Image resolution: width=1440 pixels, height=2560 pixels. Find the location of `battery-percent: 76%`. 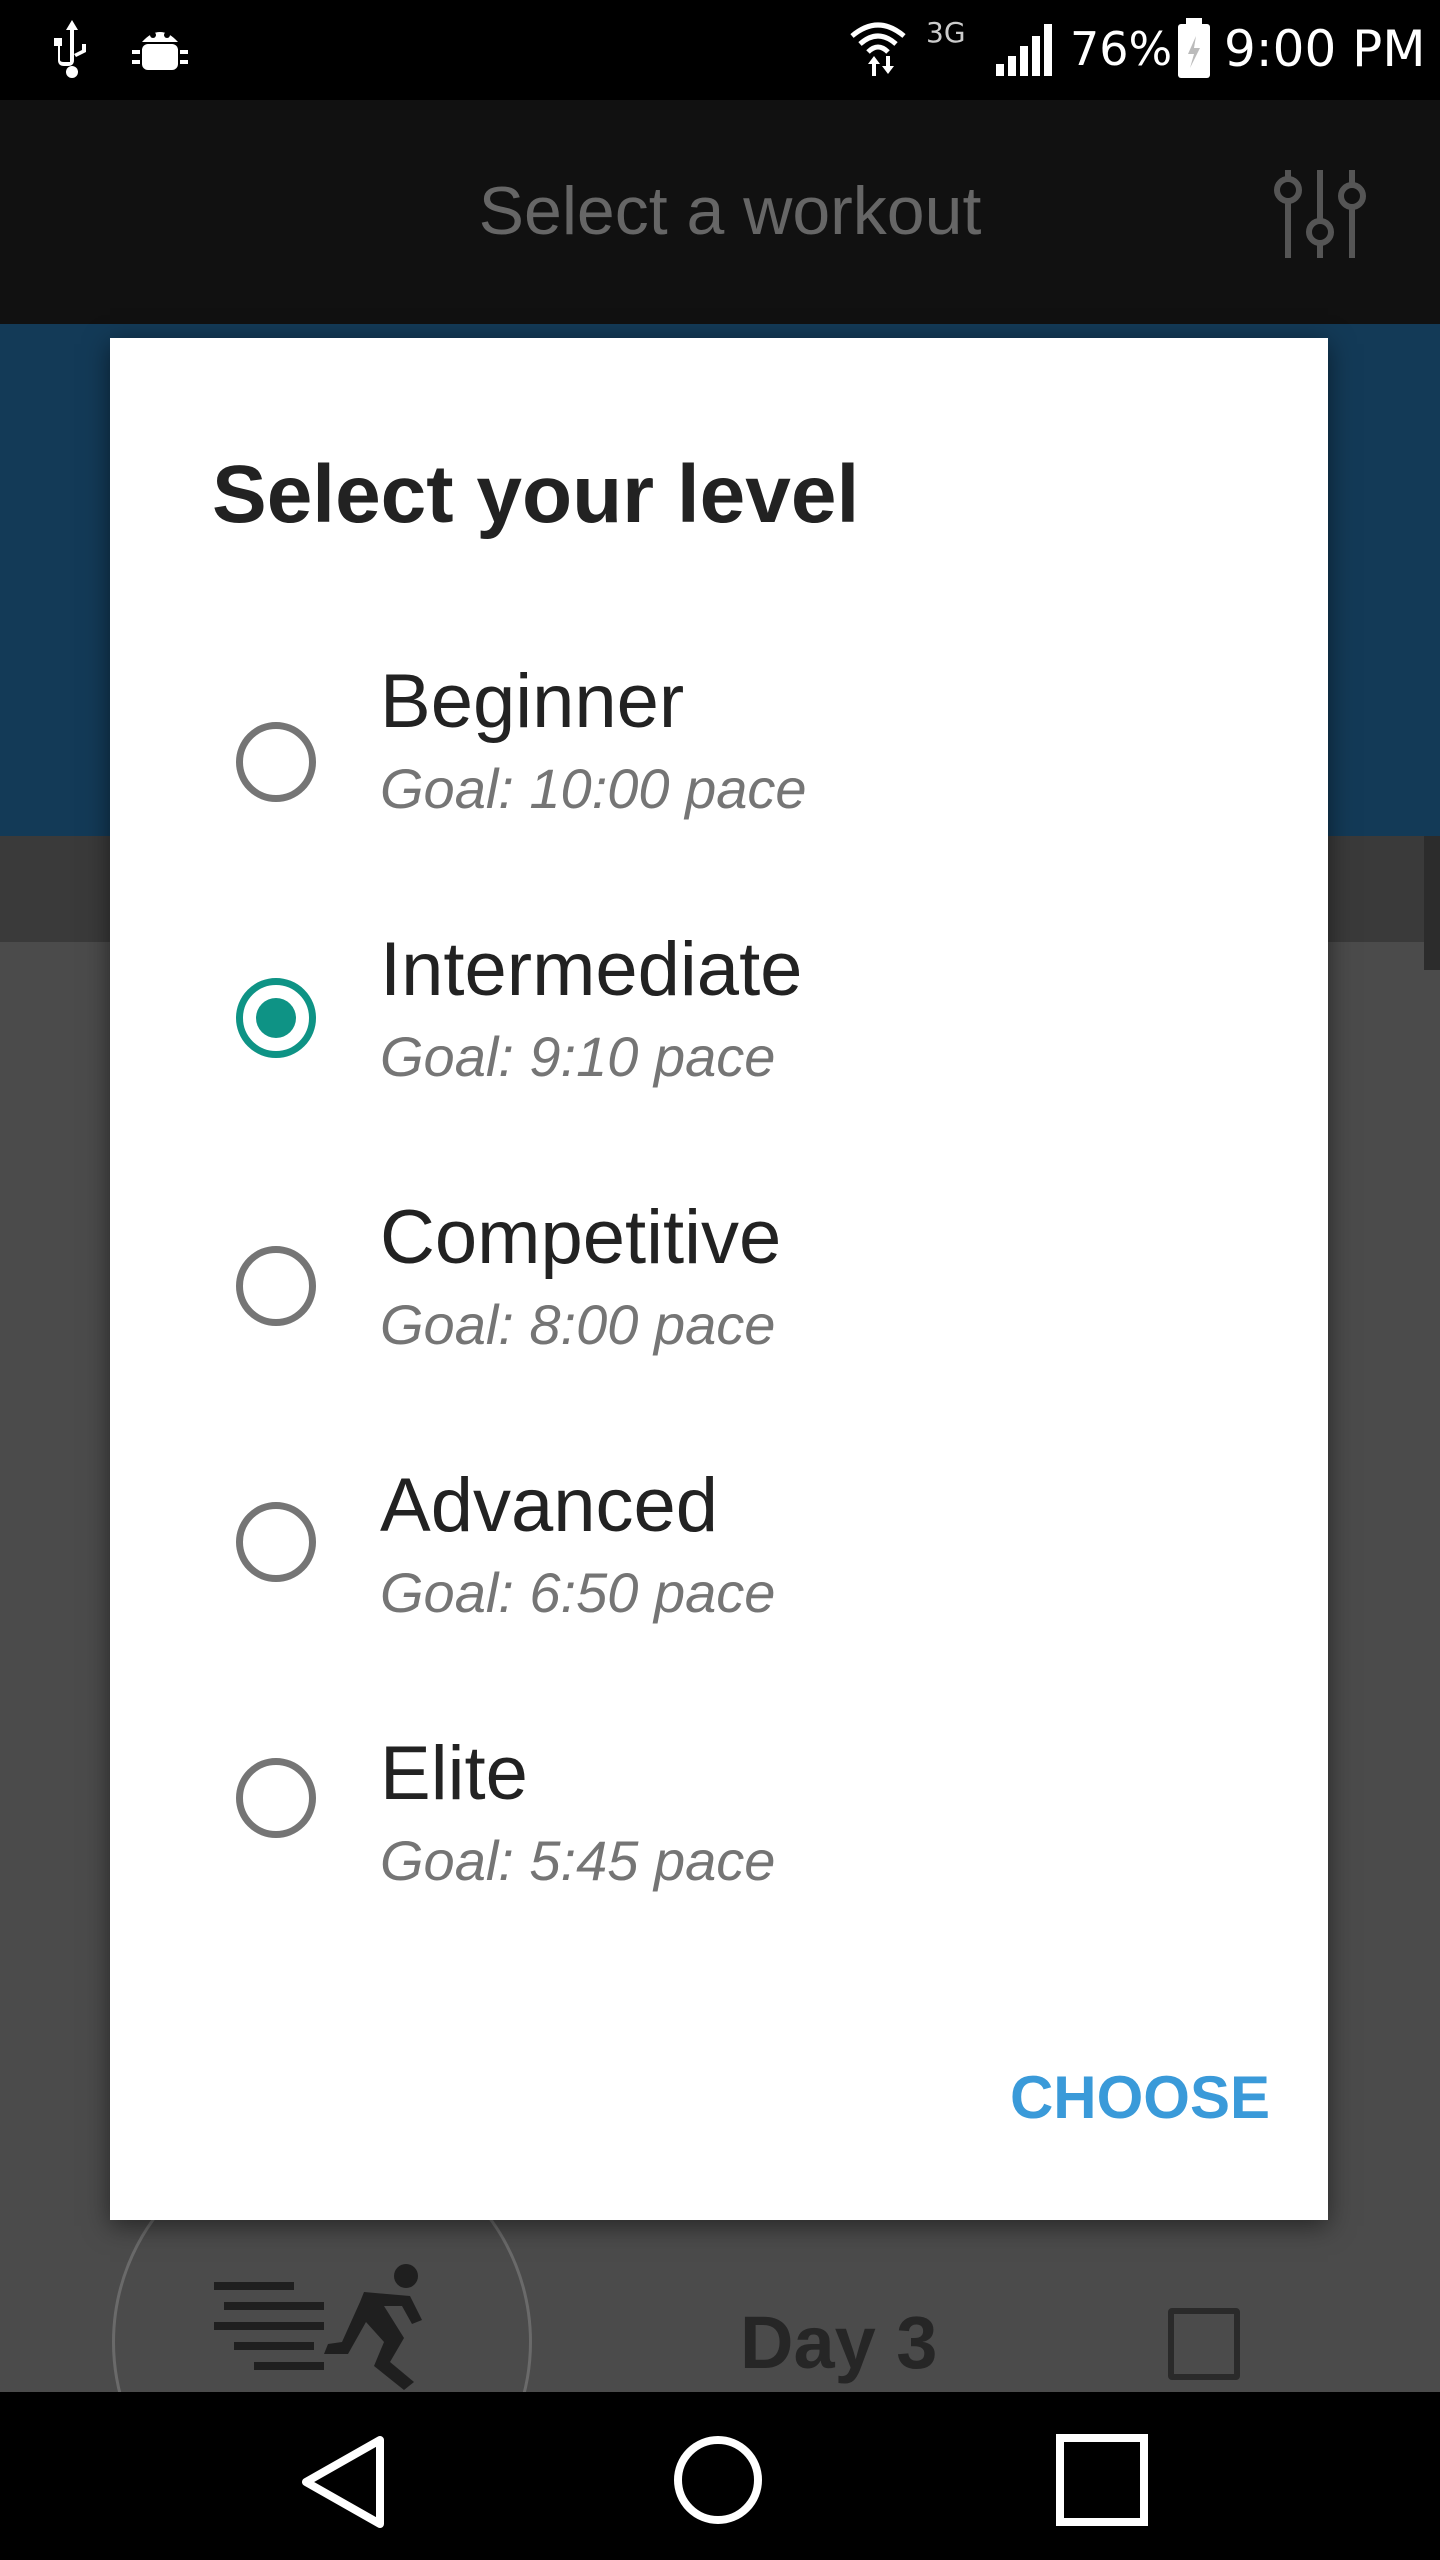

battery-percent: 76% is located at coordinates (1121, 49).